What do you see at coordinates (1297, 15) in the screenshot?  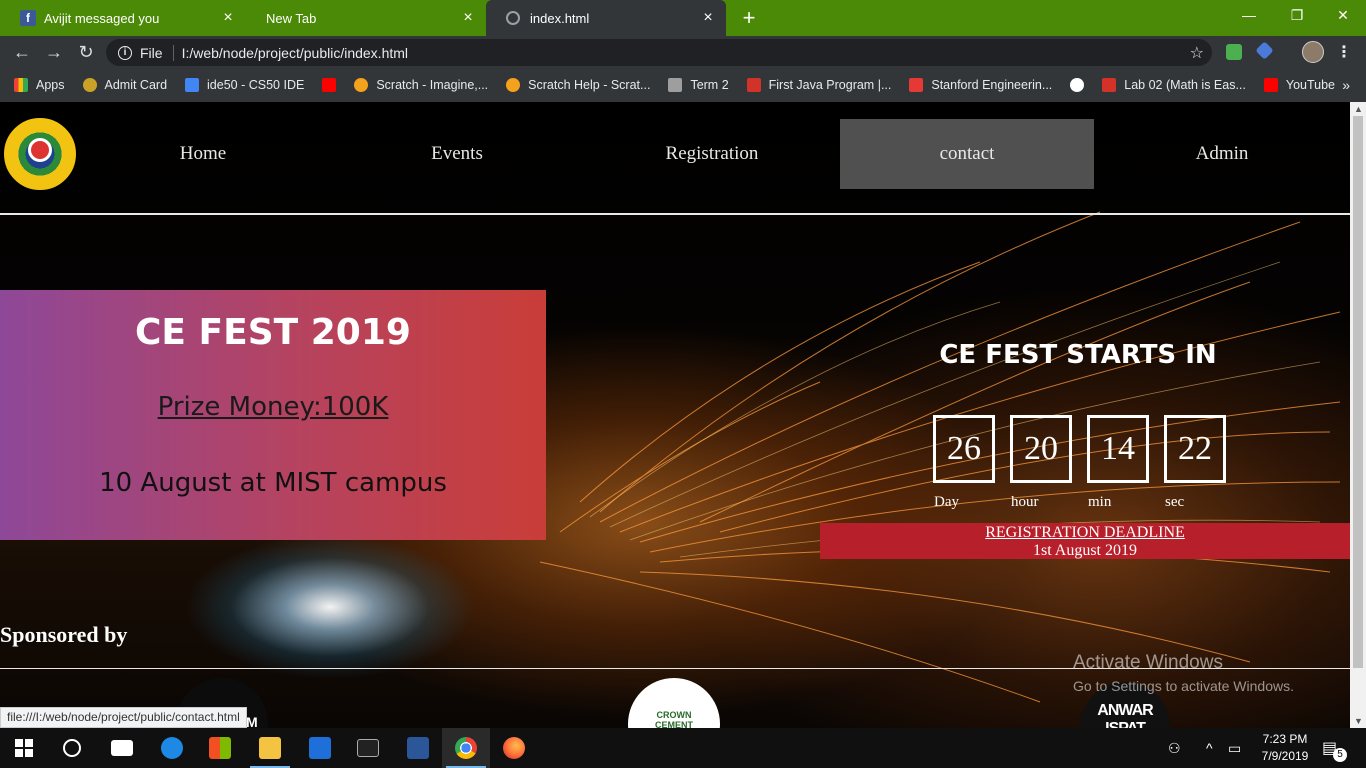 I see `restore-button: ❐` at bounding box center [1297, 15].